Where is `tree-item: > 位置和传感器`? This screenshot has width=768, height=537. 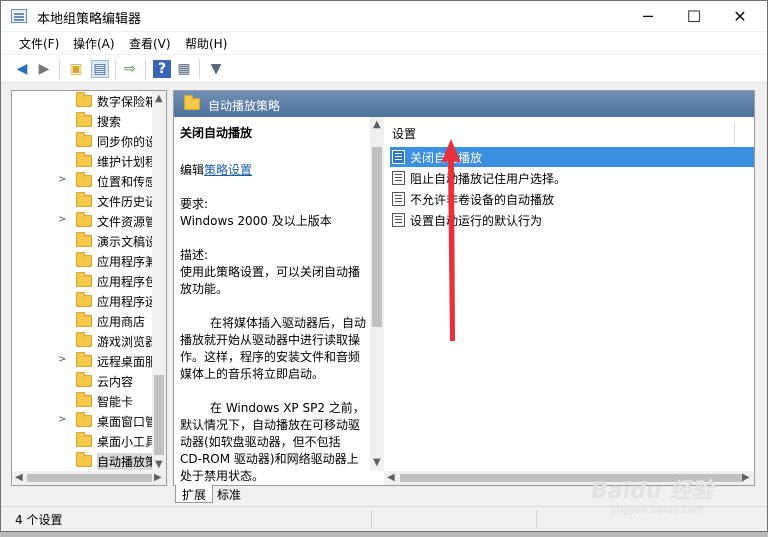 tree-item: > 位置和传感器 is located at coordinates (82, 181).